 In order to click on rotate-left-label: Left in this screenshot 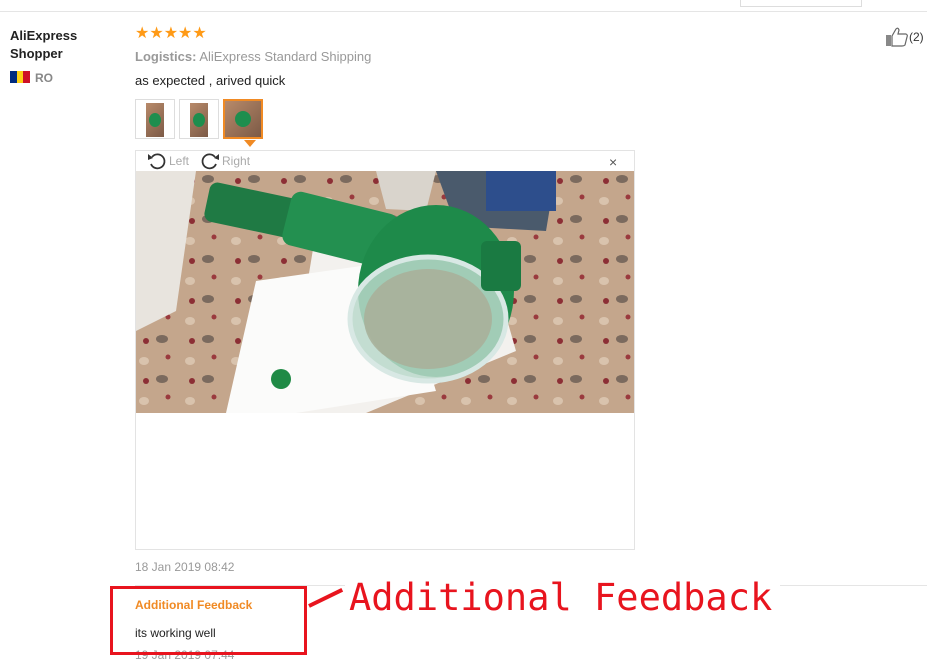, I will do `click(179, 161)`.